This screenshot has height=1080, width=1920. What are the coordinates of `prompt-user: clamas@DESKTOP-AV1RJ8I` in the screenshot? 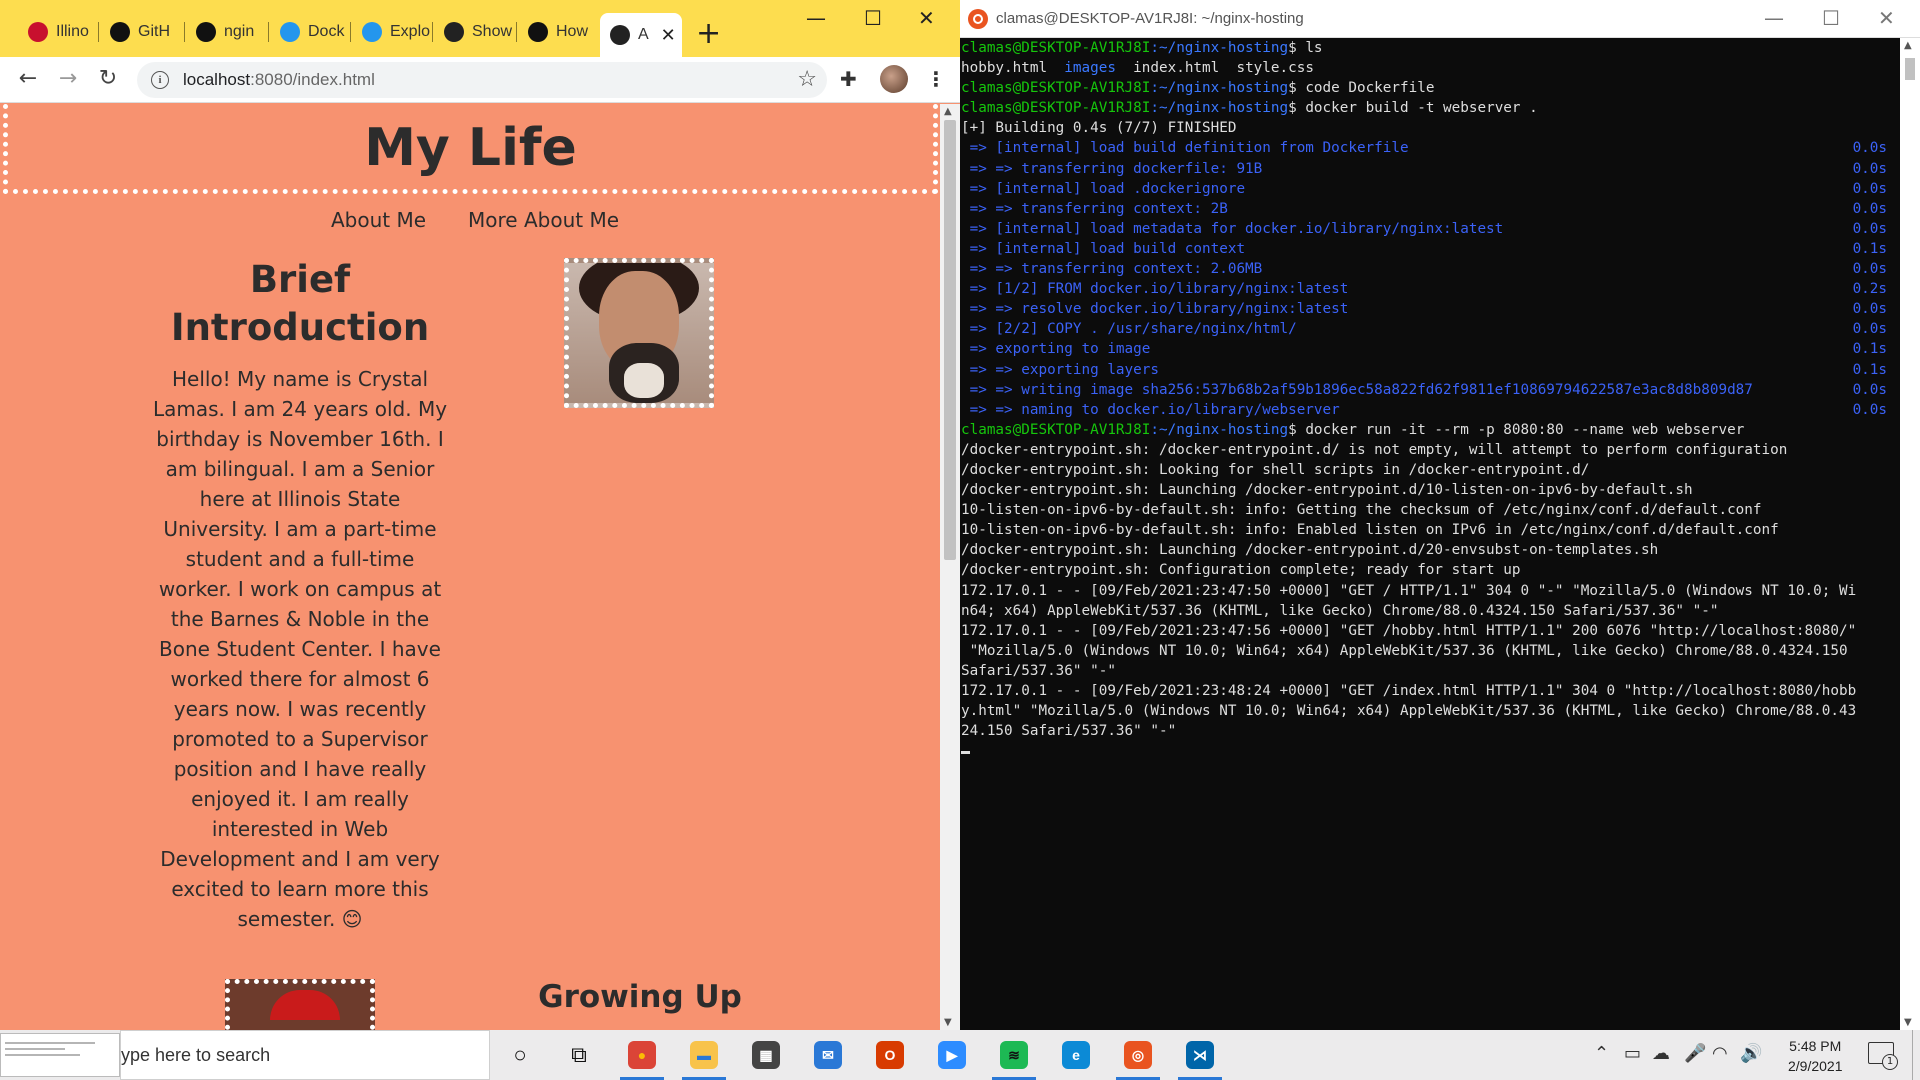 It's located at (1056, 108).